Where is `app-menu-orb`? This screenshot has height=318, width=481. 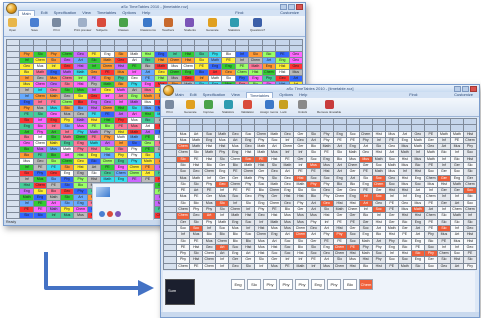
app-menu-orb is located at coordinates (11, 8).